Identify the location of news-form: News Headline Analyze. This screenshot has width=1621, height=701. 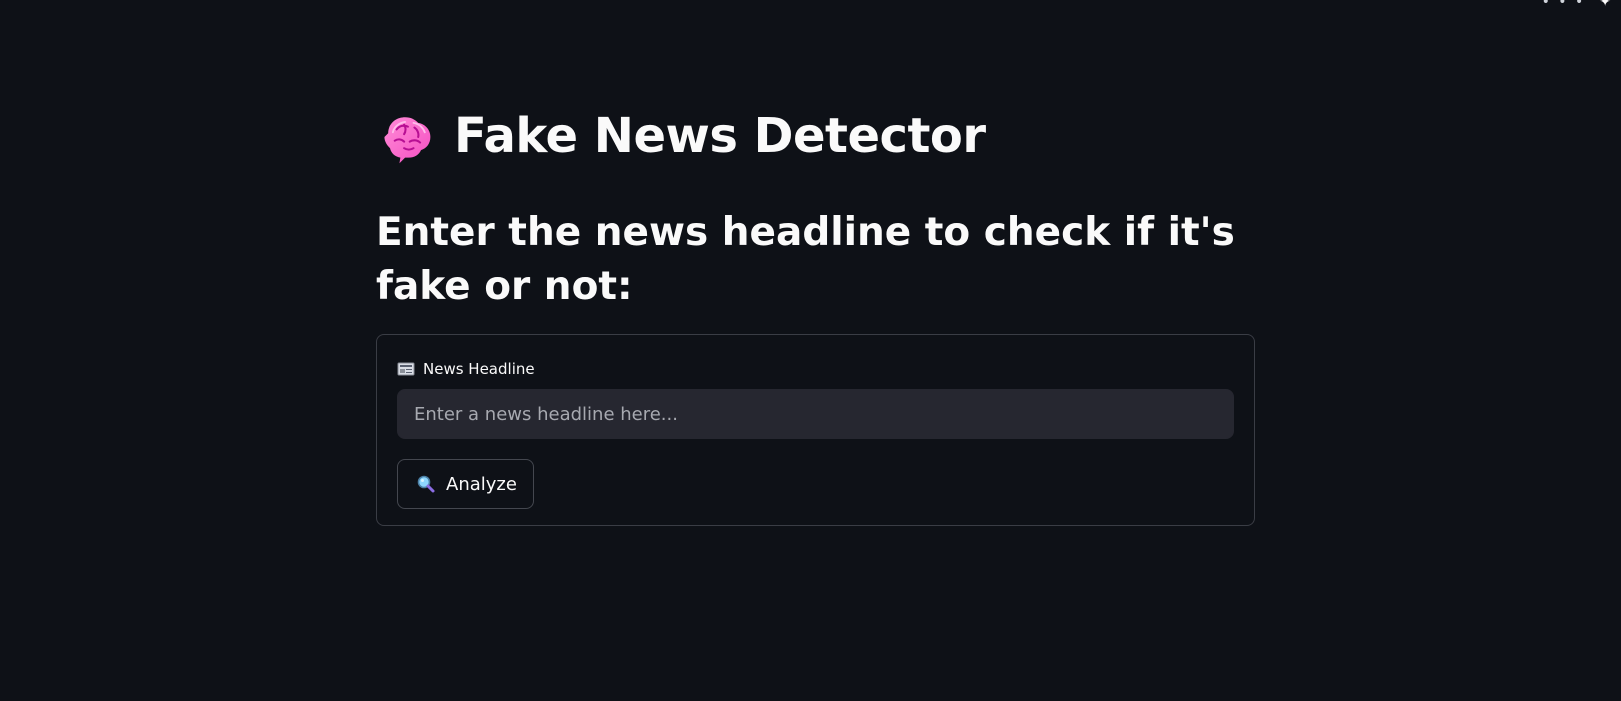
(815, 430).